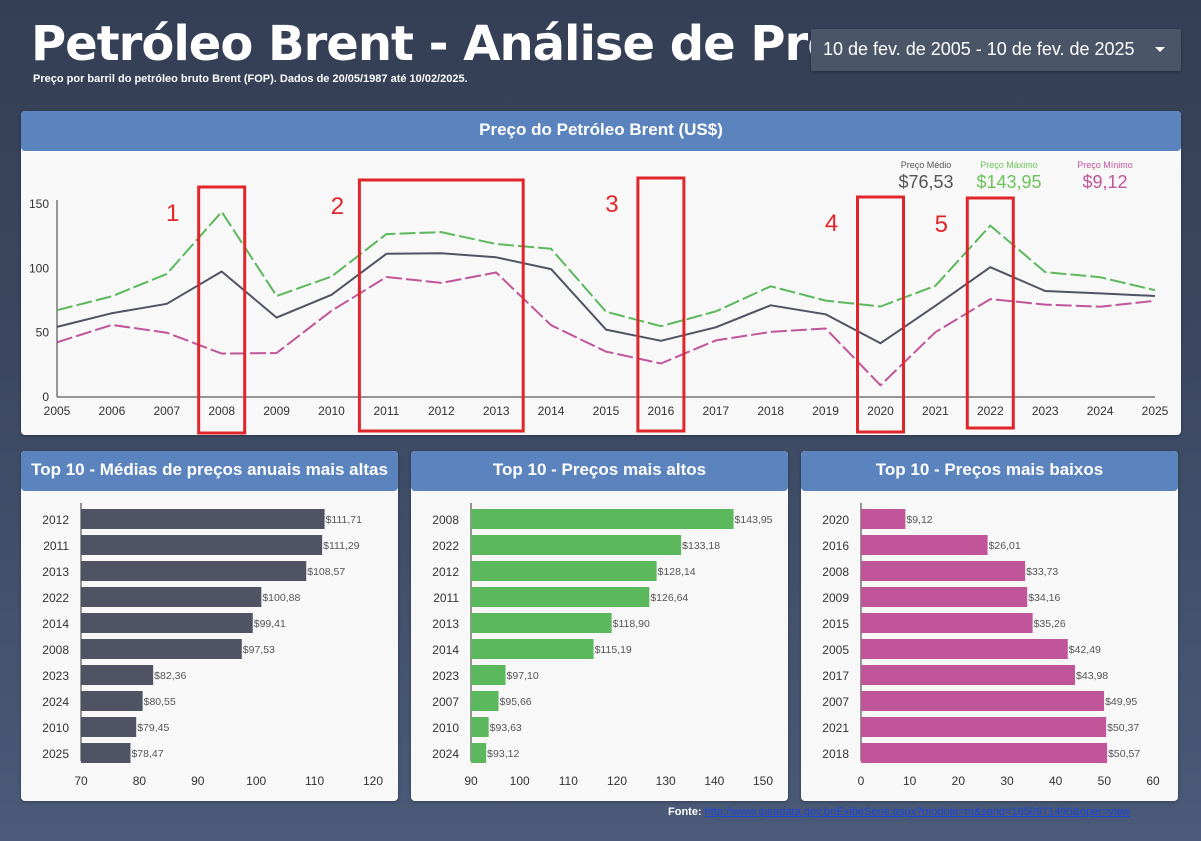  Describe the element at coordinates (160, 702) in the screenshot. I see `bar-value-label: $80,55` at that location.